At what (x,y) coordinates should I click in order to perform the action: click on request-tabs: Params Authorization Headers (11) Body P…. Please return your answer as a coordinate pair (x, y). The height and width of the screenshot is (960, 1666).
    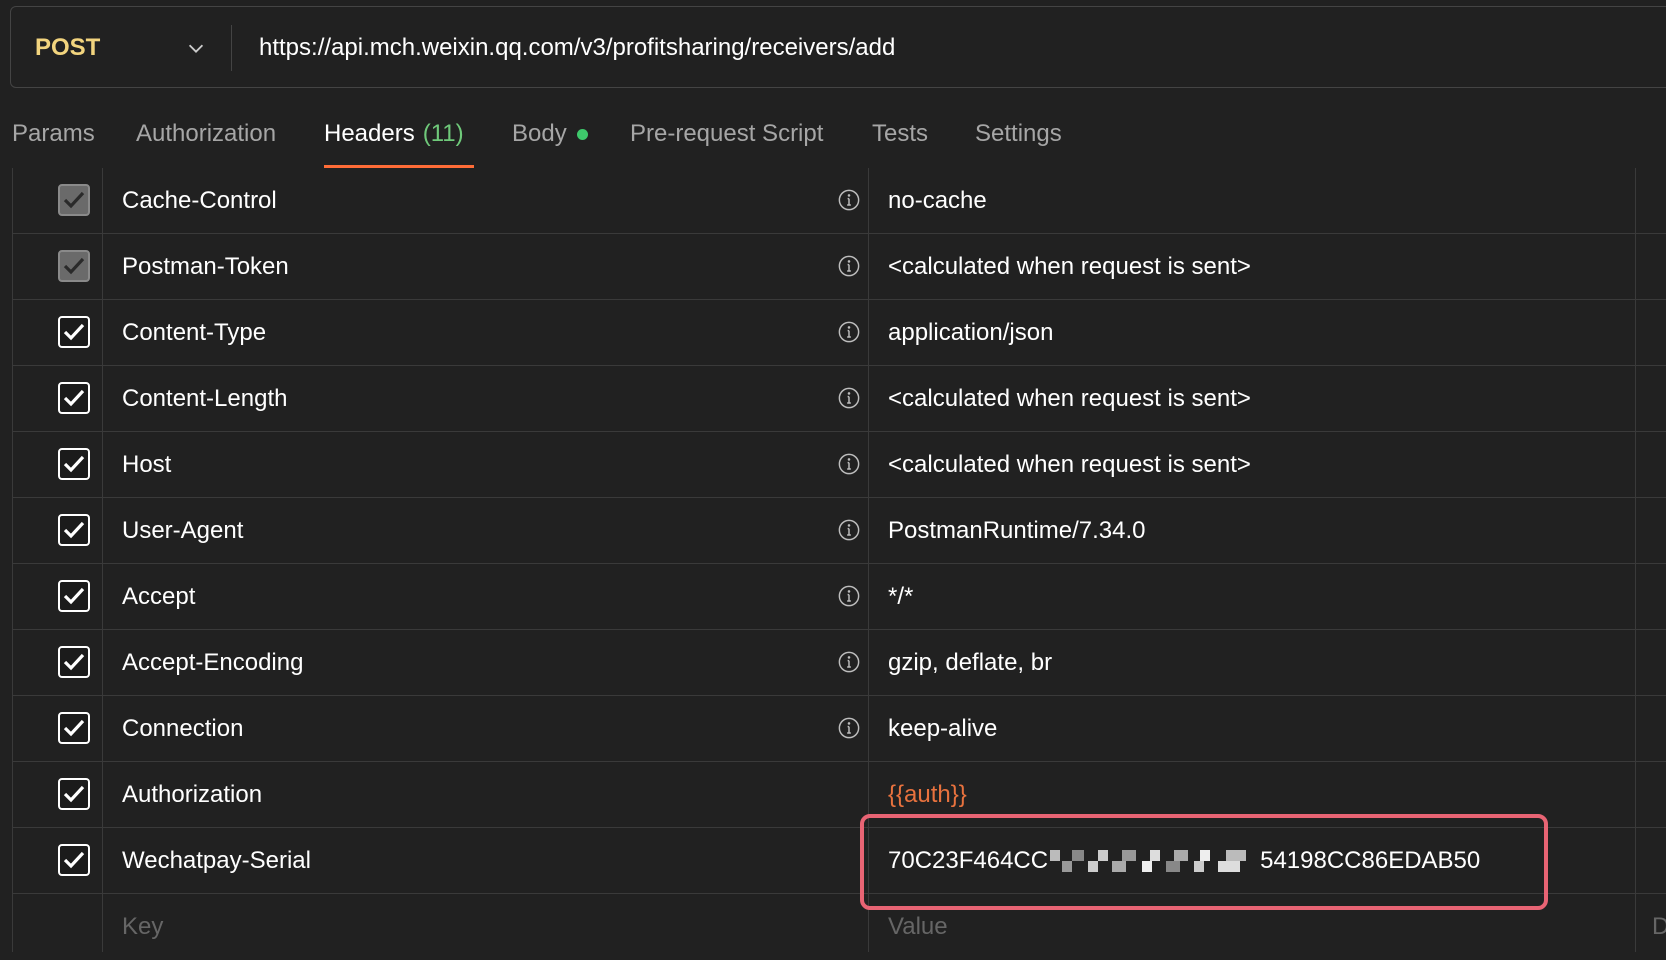
    Looking at the image, I should click on (833, 134).